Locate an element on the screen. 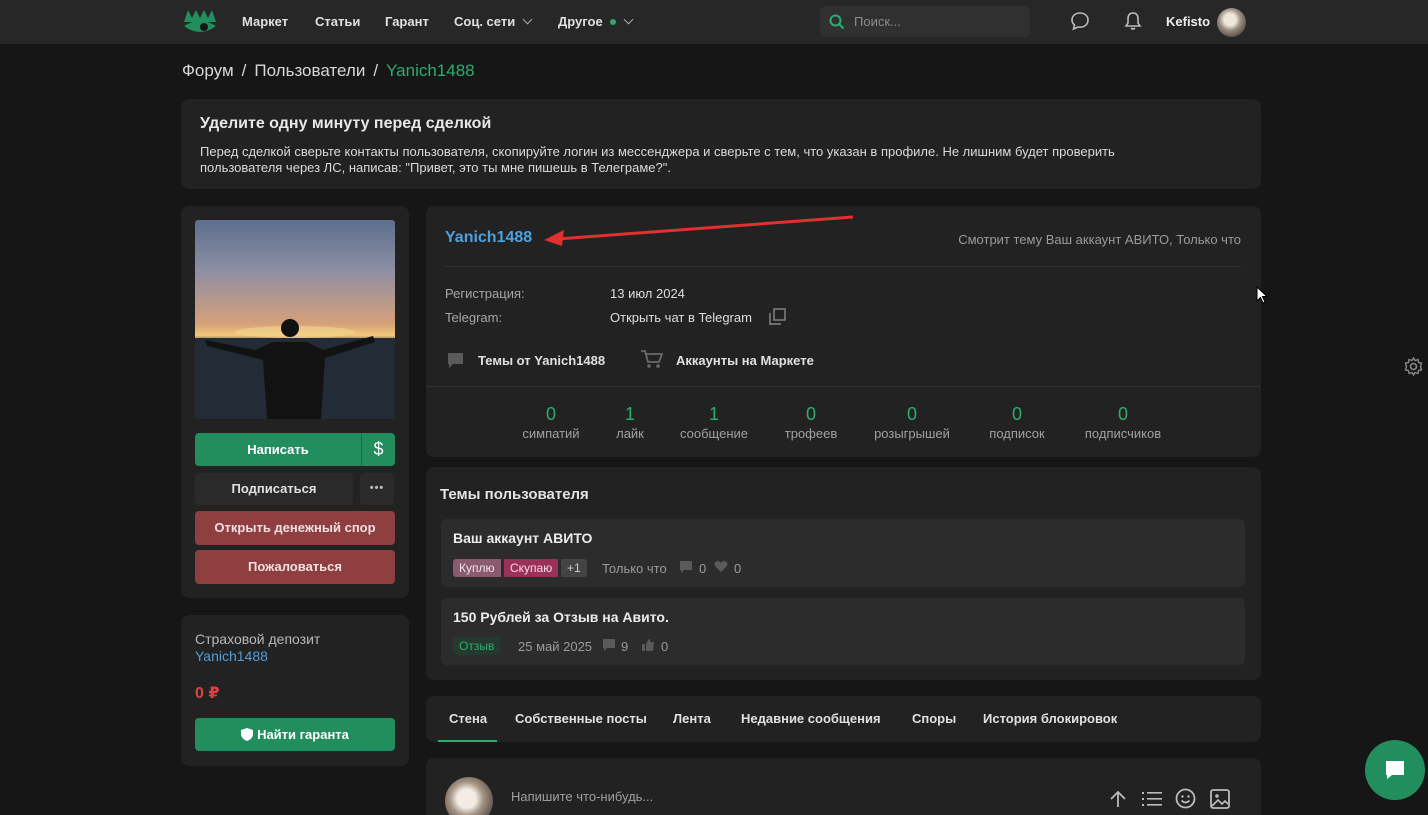  search-box is located at coordinates (925, 21).